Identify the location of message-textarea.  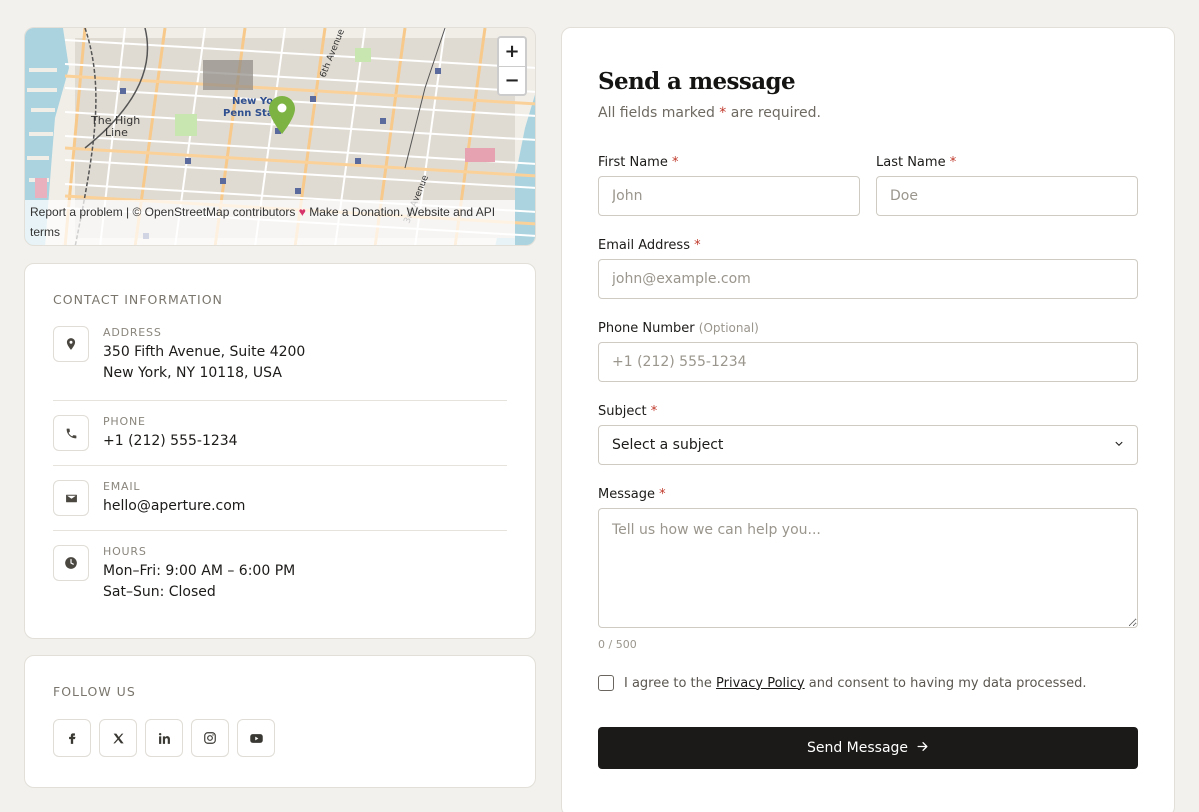
(868, 568).